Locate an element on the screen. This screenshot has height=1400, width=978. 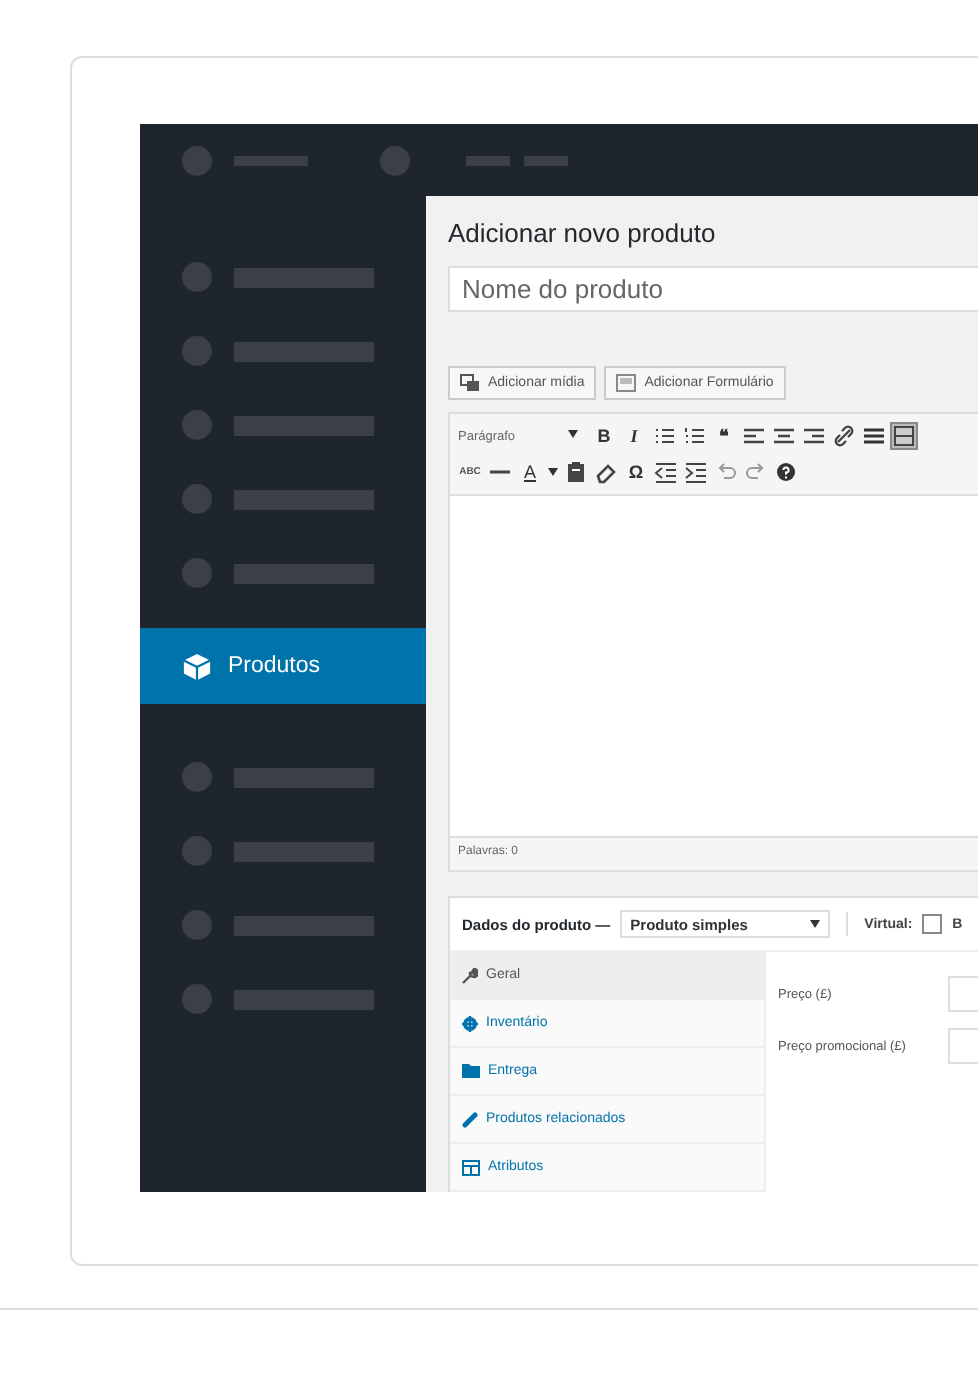
help-icon is located at coordinates (786, 472).